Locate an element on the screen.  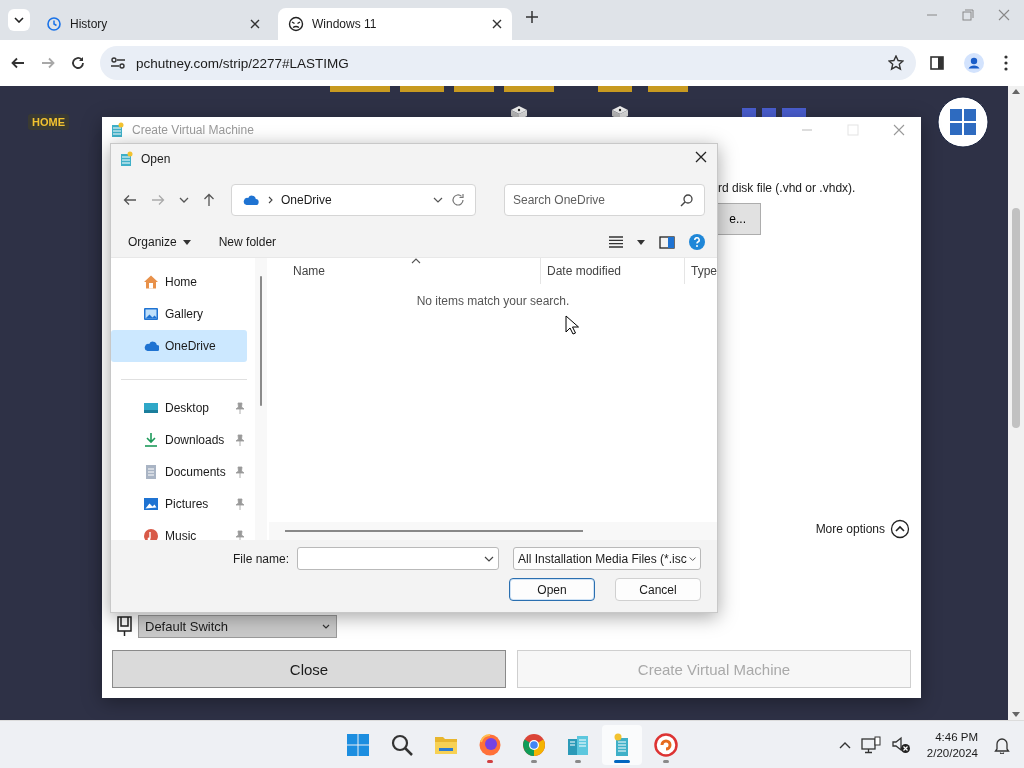
nav-label: Home is located at coordinates (181, 282).